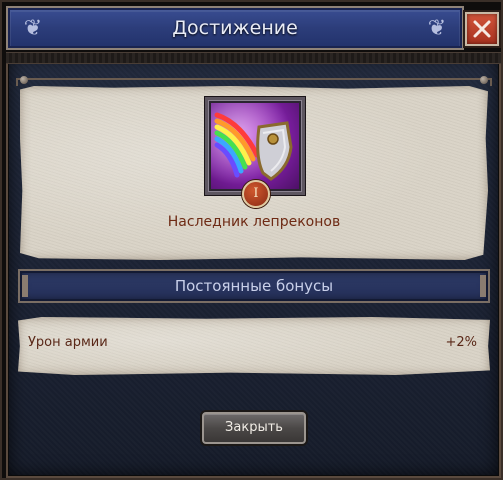 This screenshot has height=480, width=503. I want to click on bonus-name: Урон армии, so click(68, 342).